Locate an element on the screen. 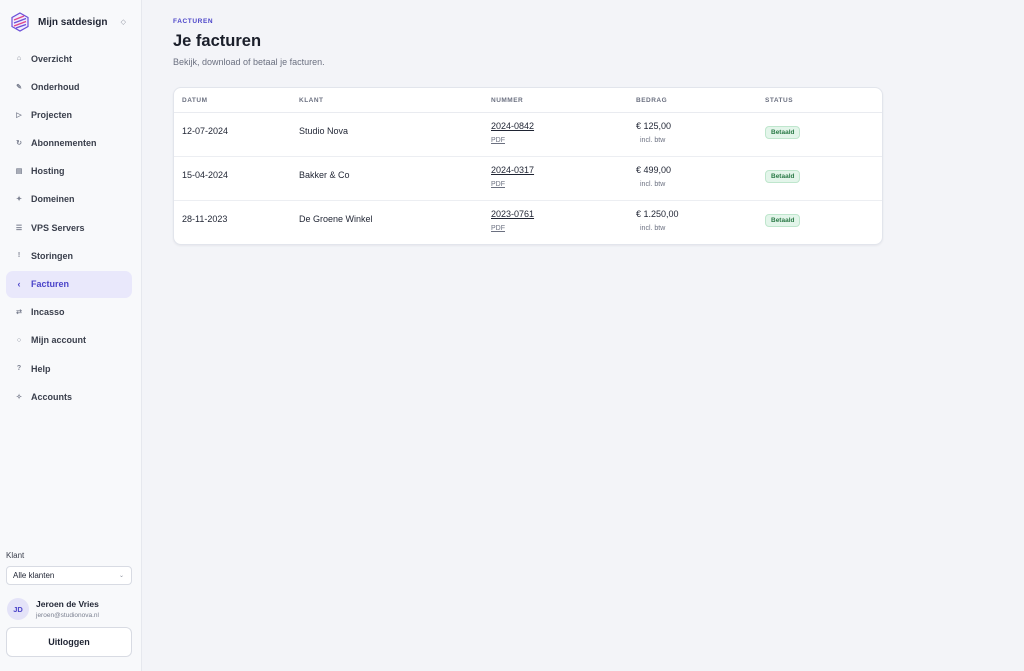  chevron-down-icon: ⌄ is located at coordinates (121, 576).